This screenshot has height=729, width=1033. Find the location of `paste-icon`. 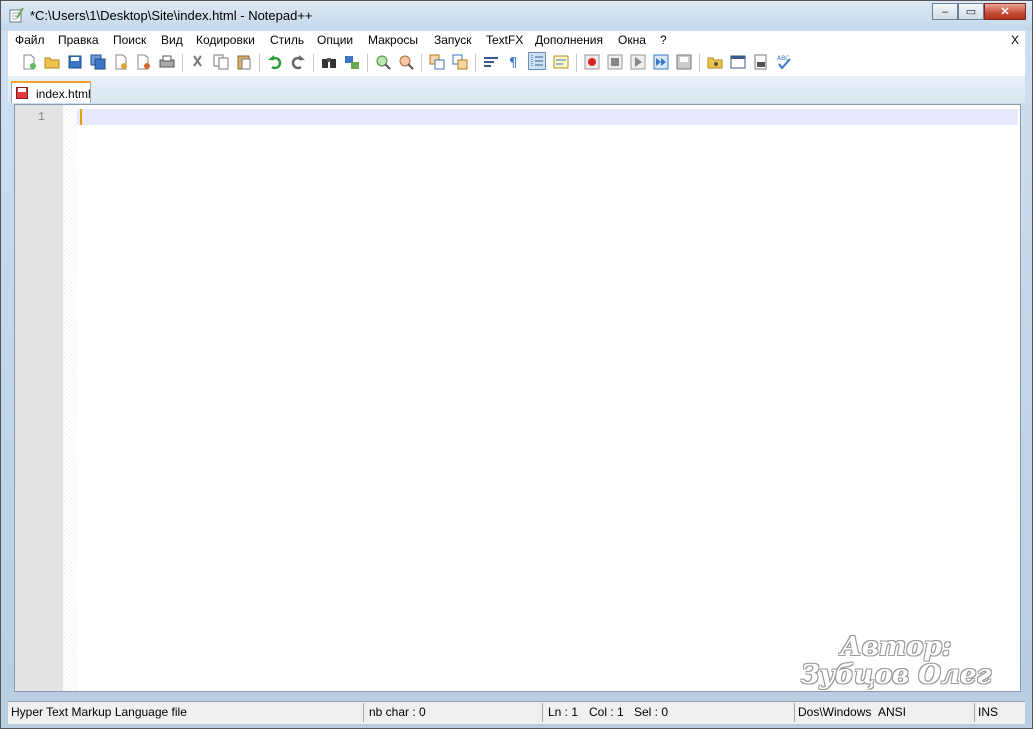

paste-icon is located at coordinates (244, 62).